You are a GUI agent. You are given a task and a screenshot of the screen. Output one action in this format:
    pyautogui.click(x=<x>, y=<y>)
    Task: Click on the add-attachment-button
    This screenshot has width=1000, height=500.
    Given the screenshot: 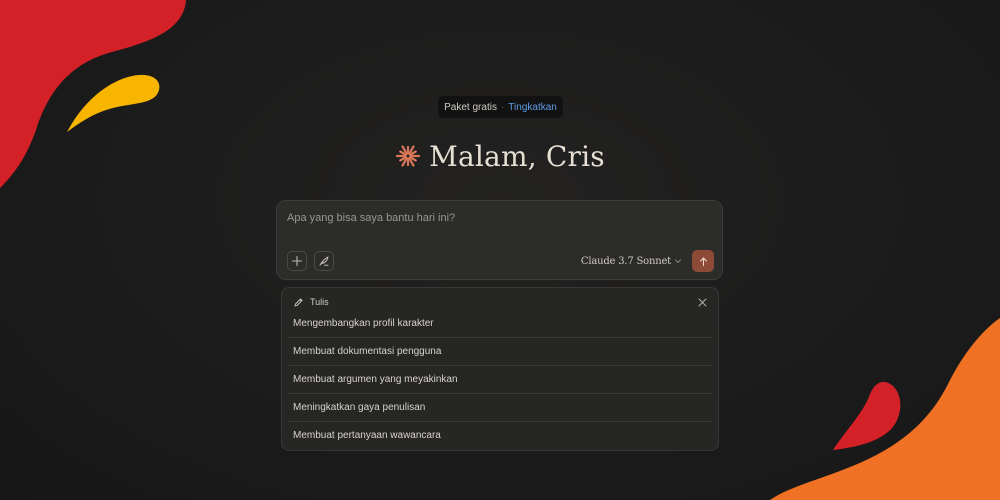 What is the action you would take?
    pyautogui.click(x=297, y=261)
    